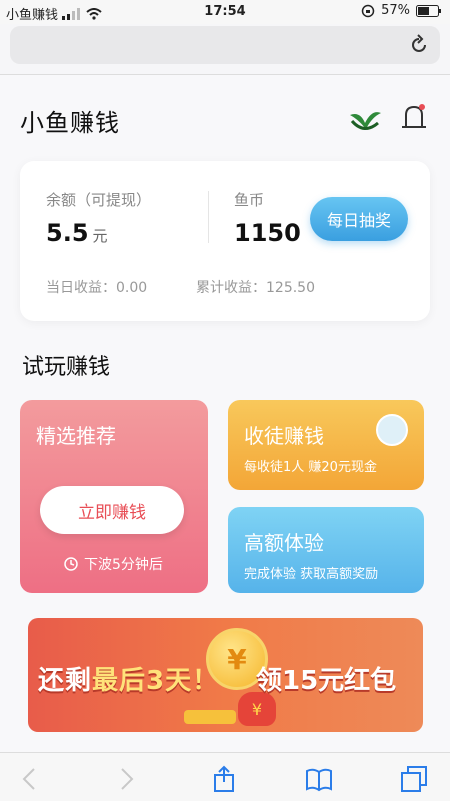 This screenshot has width=450, height=801. I want to click on apprentice-tile: 收徒赚钱 每收徒1人 赚20元现金, so click(326, 445).